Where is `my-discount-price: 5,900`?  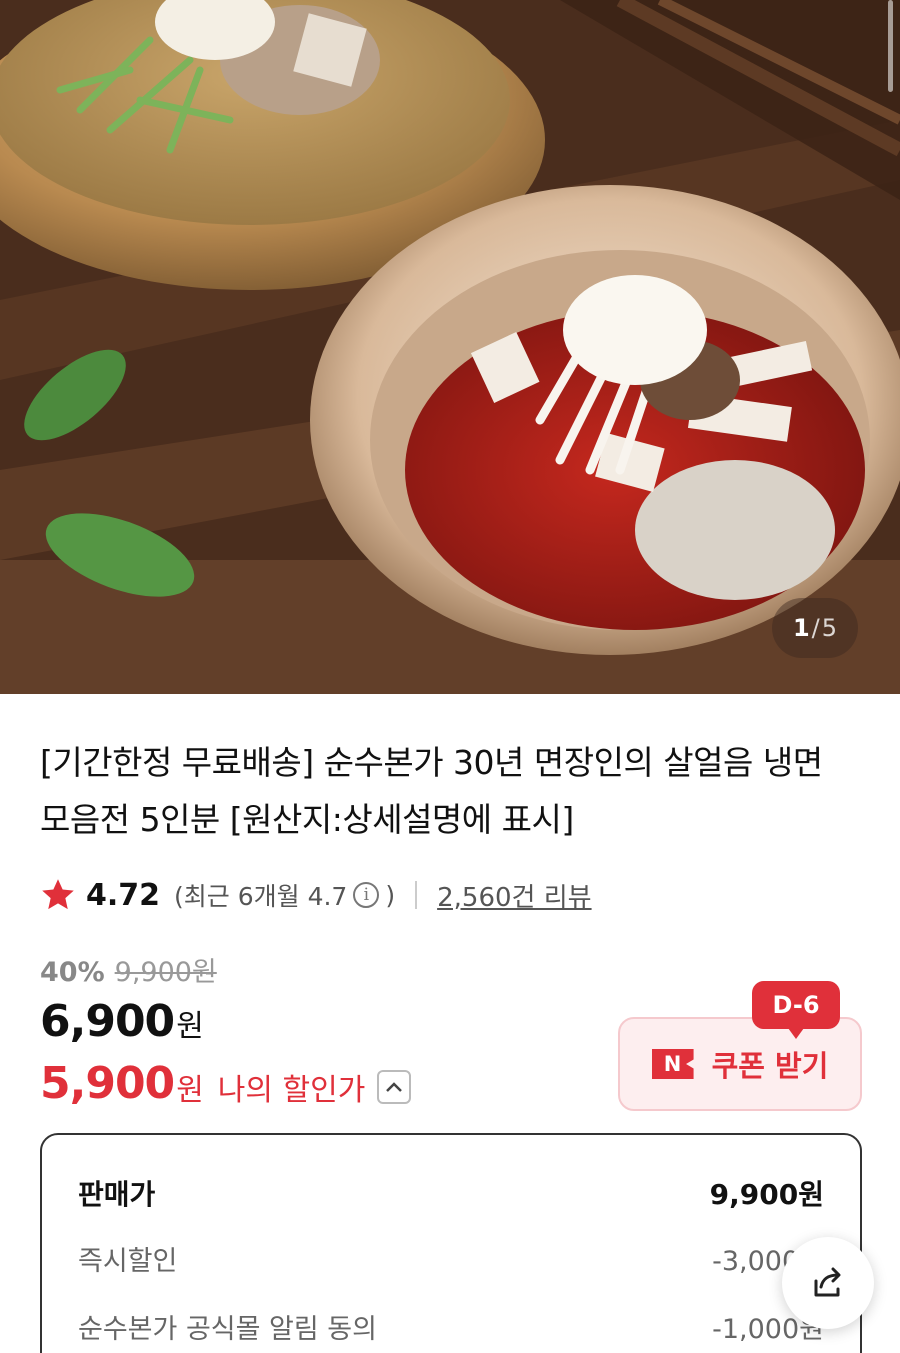
my-discount-price: 5,900 is located at coordinates (107, 1083).